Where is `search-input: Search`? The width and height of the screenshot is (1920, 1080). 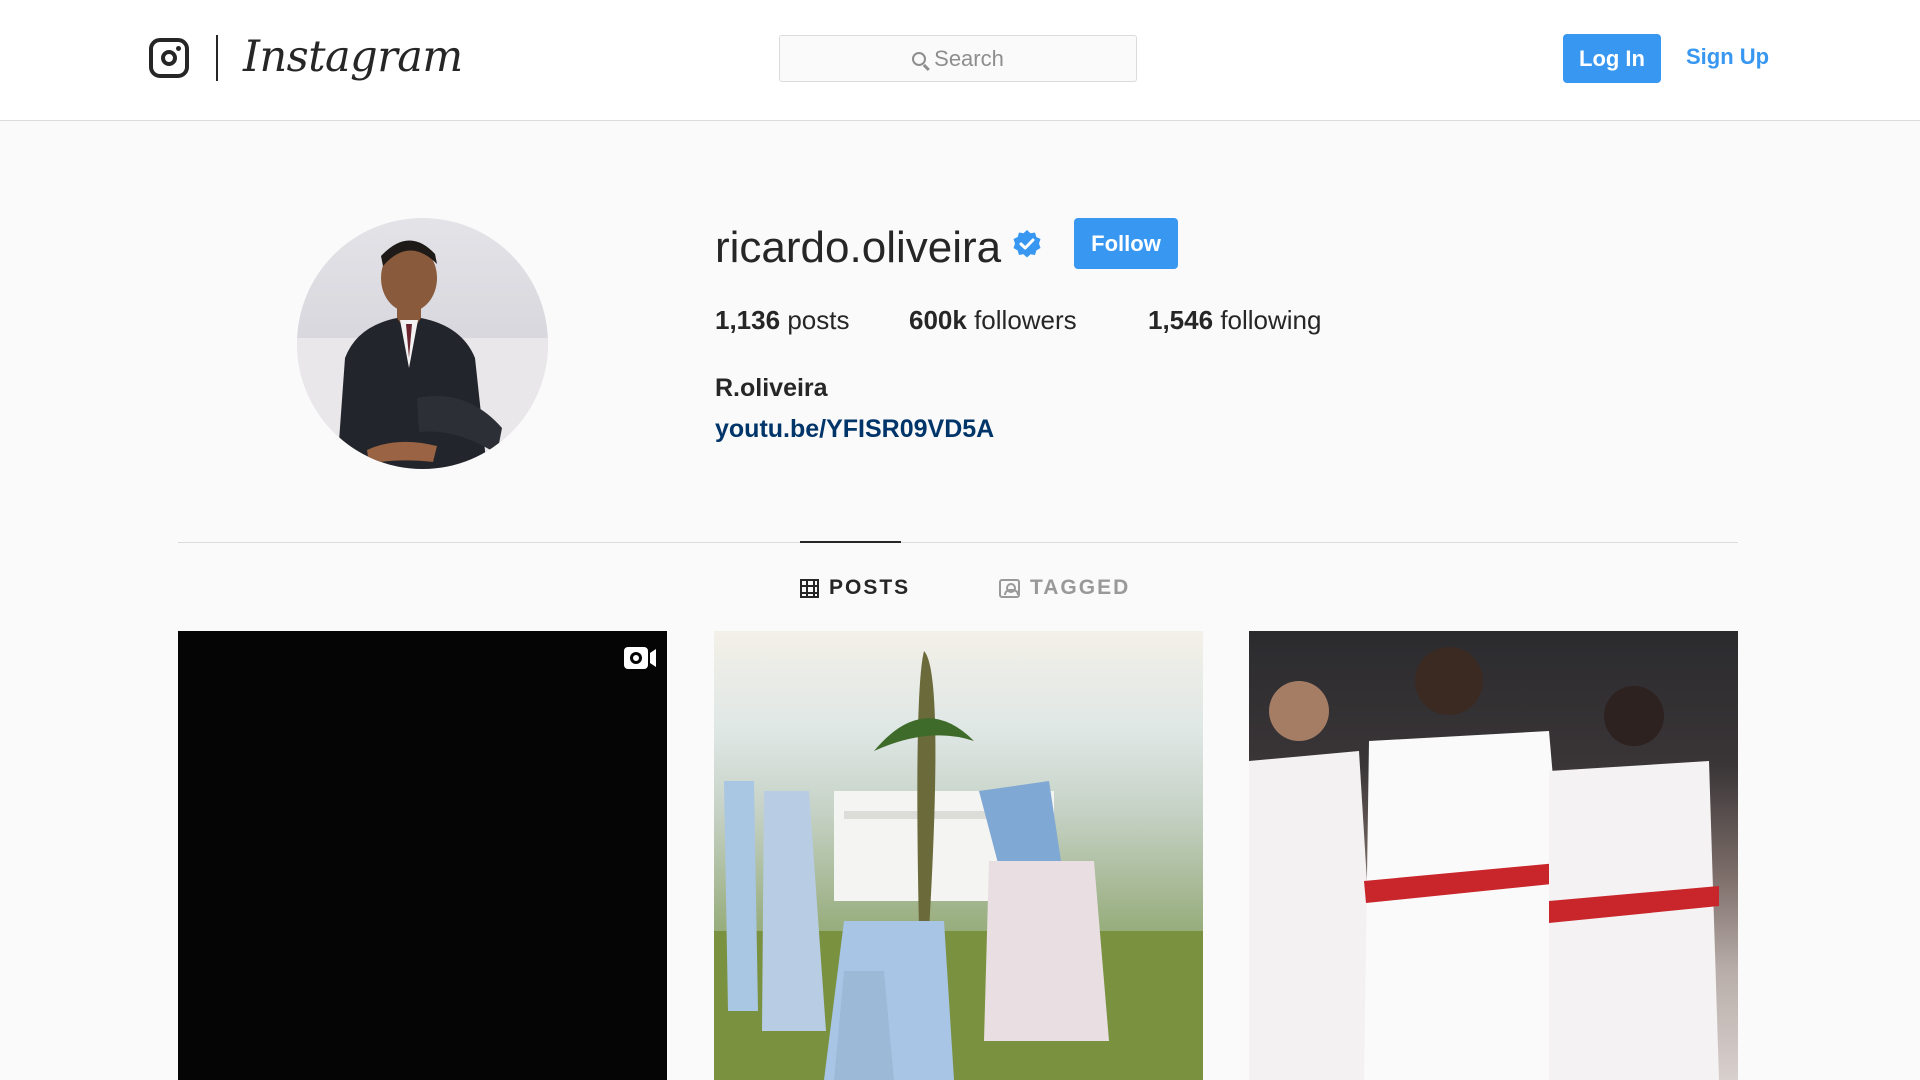 search-input: Search is located at coordinates (958, 58).